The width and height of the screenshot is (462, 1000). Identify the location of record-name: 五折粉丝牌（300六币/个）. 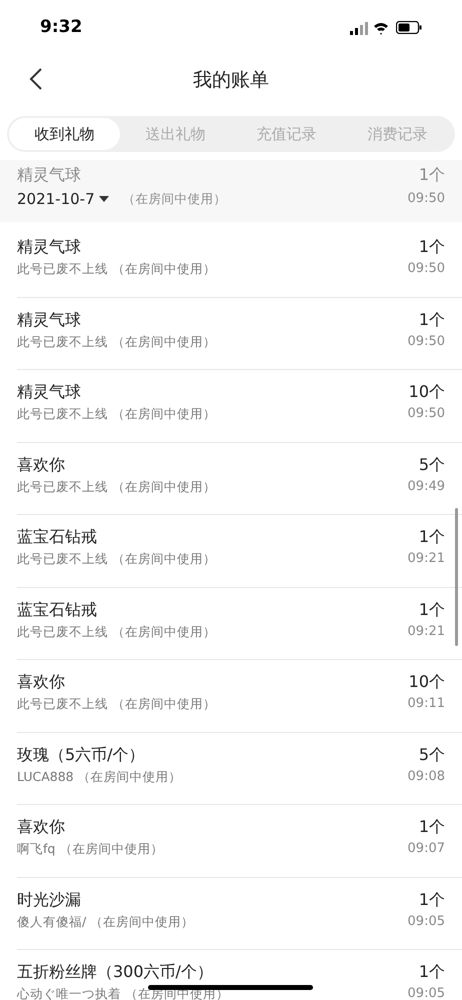
(115, 972).